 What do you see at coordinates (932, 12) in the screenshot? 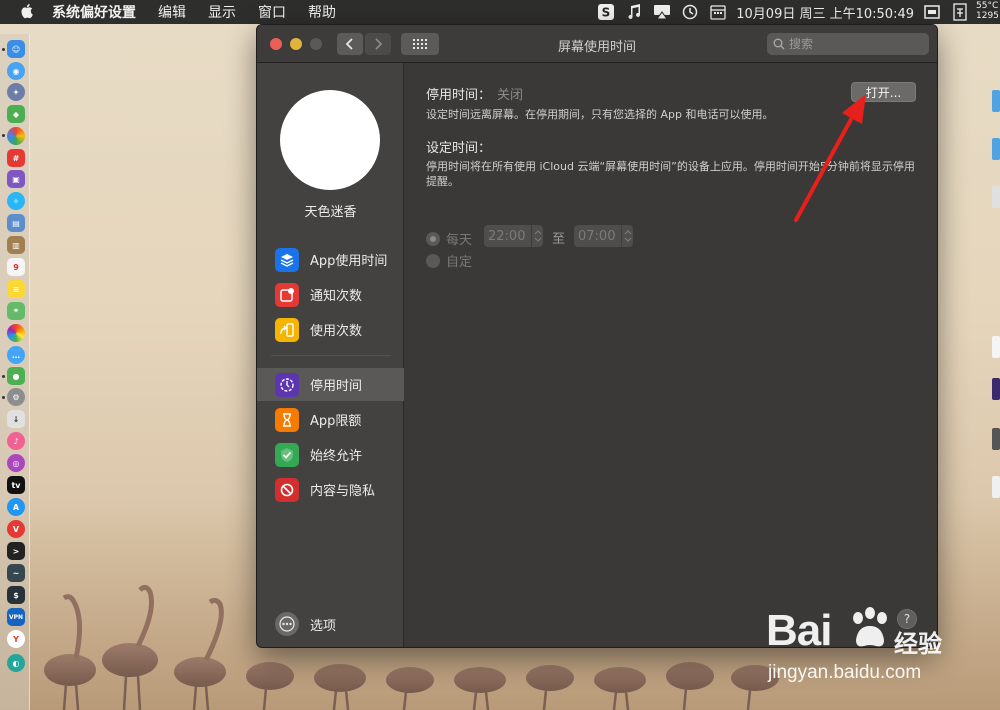
I see `display-mirror-icon` at bounding box center [932, 12].